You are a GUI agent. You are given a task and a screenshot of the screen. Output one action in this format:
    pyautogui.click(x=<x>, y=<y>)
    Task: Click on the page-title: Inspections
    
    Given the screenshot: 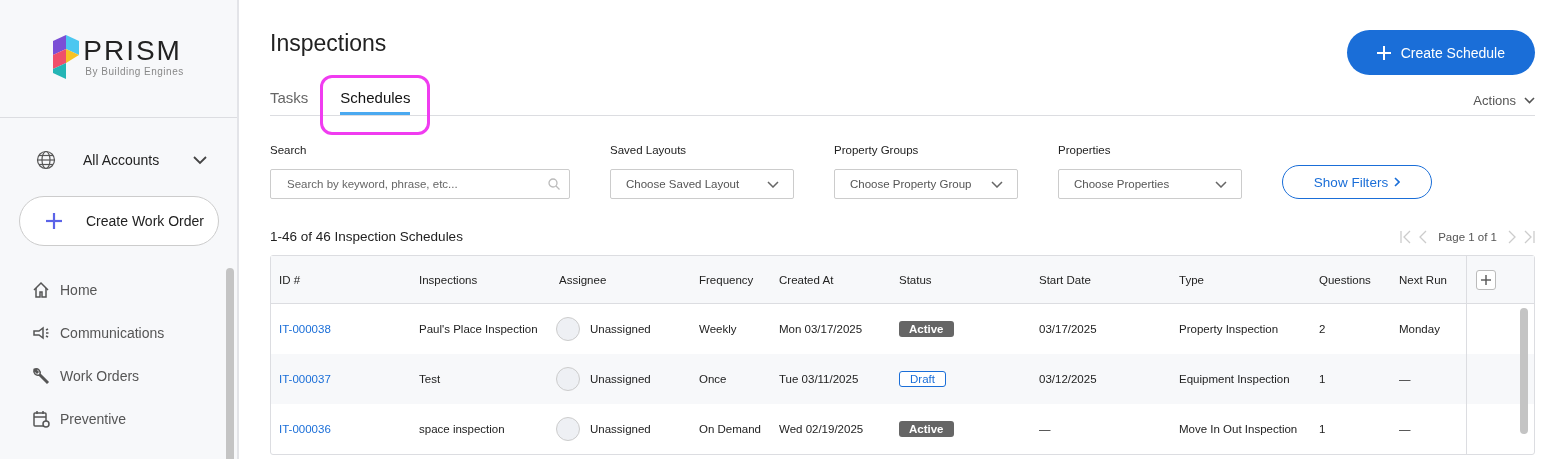 What is the action you would take?
    pyautogui.click(x=328, y=43)
    